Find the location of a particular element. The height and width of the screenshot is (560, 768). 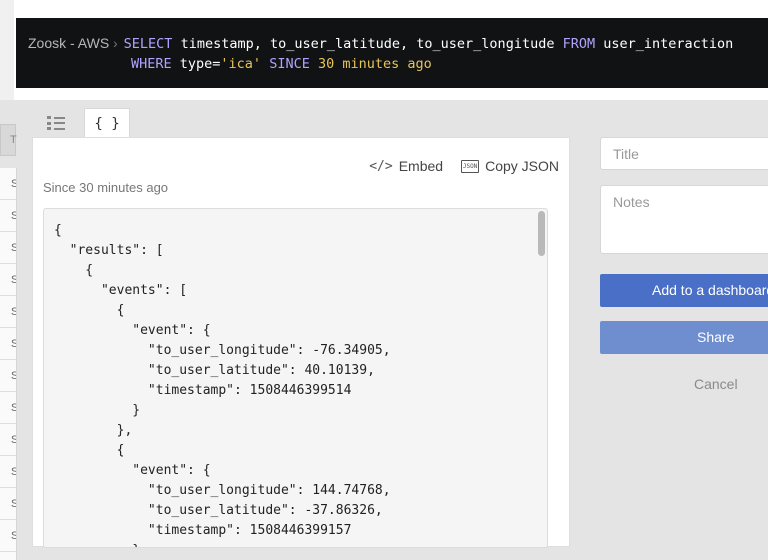

query-token: user_interaction is located at coordinates (664, 44).